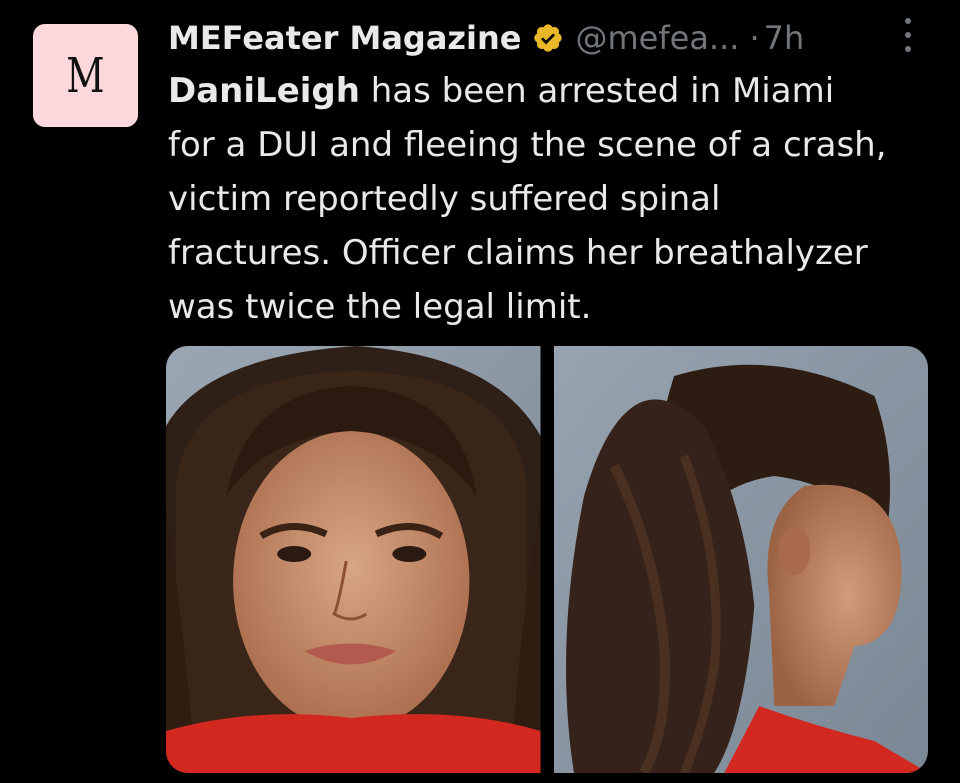 The height and width of the screenshot is (783, 960). I want to click on more-options-icon, so click(908, 35).